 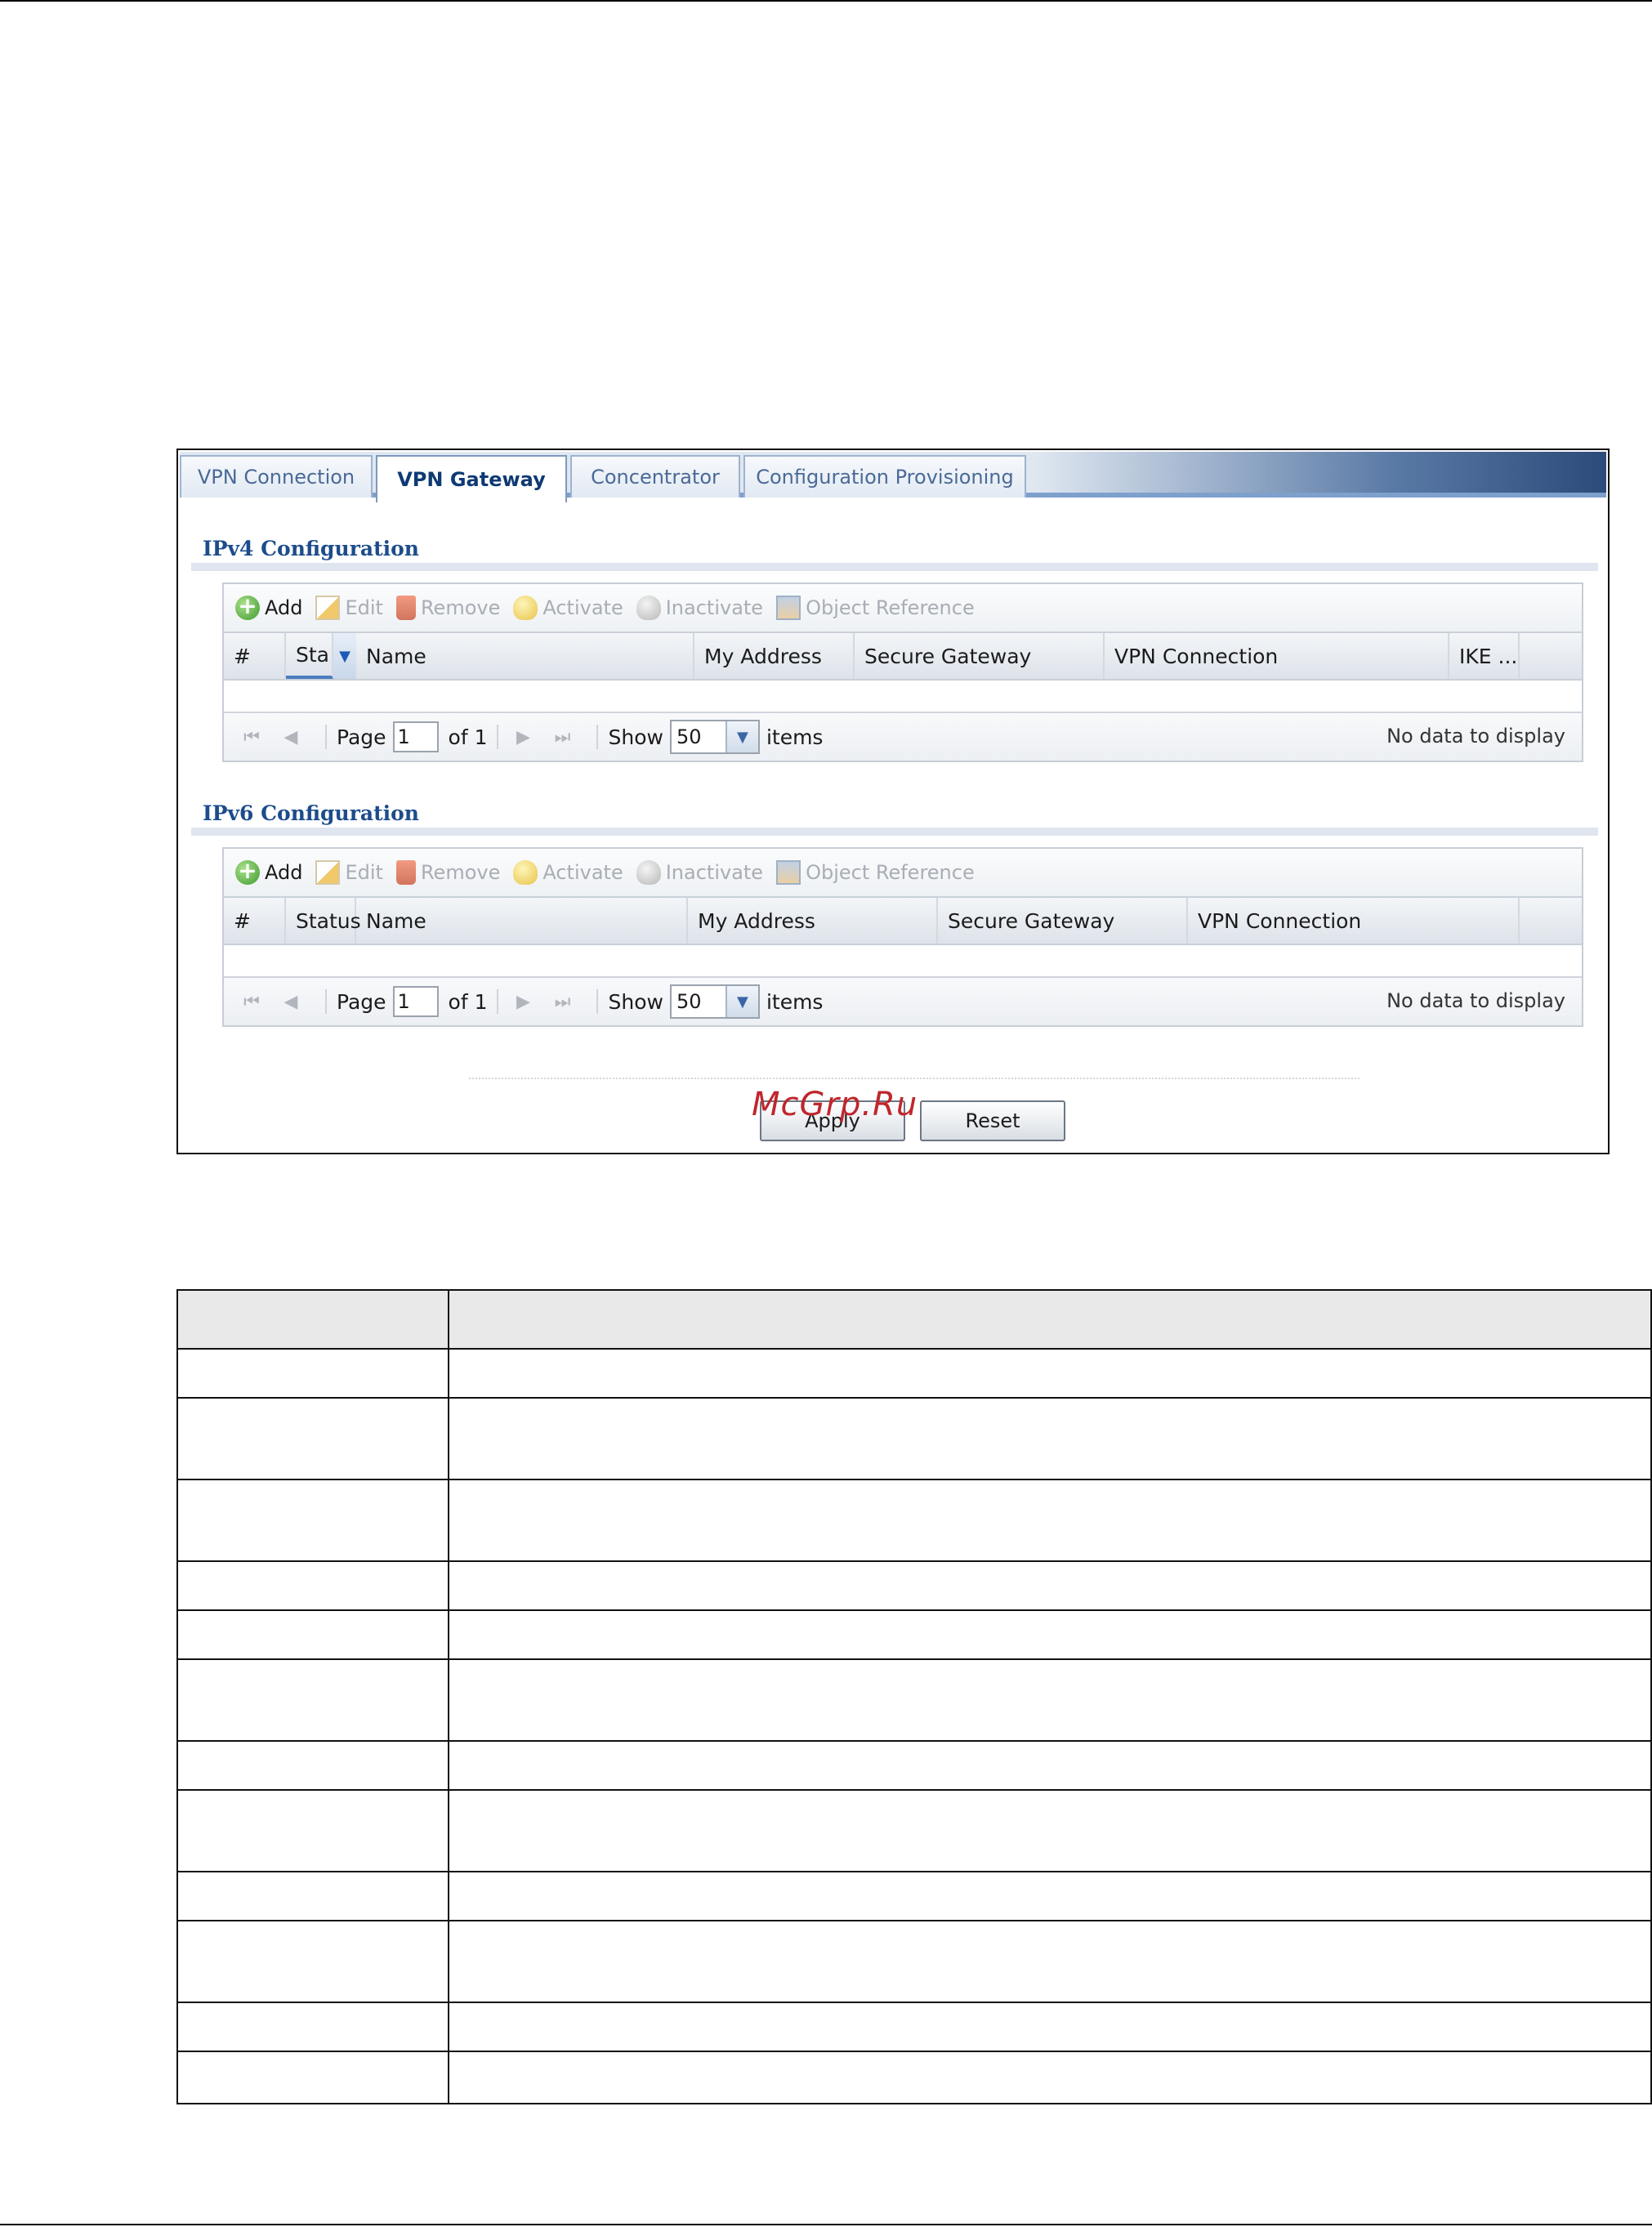 I want to click on page-bottom-rule, so click(x=826, y=2225).